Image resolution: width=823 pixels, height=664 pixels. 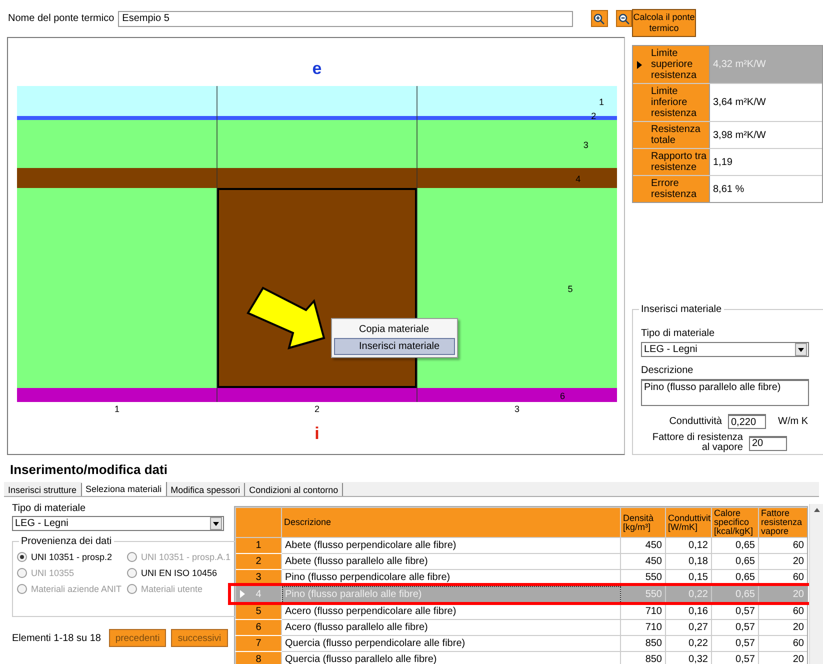 What do you see at coordinates (695, 422) in the screenshot?
I see `field-label: Conduttività` at bounding box center [695, 422].